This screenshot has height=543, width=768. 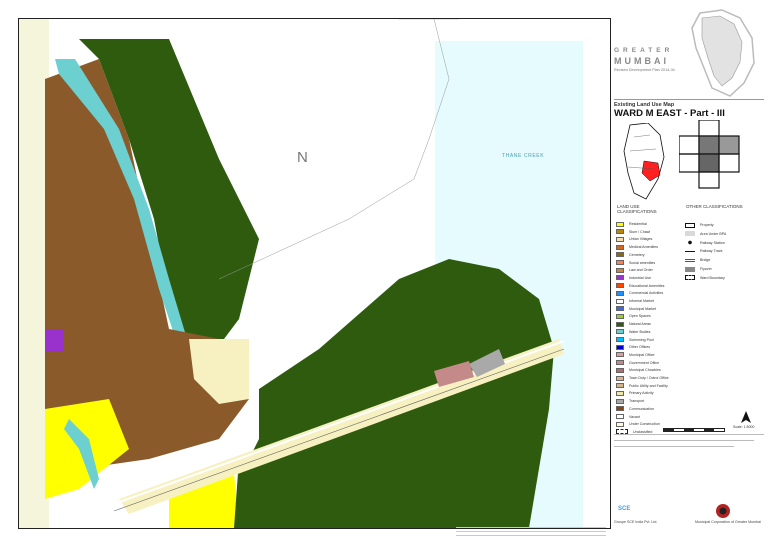 I want to click on urban-village-strip, so click(x=34, y=273).